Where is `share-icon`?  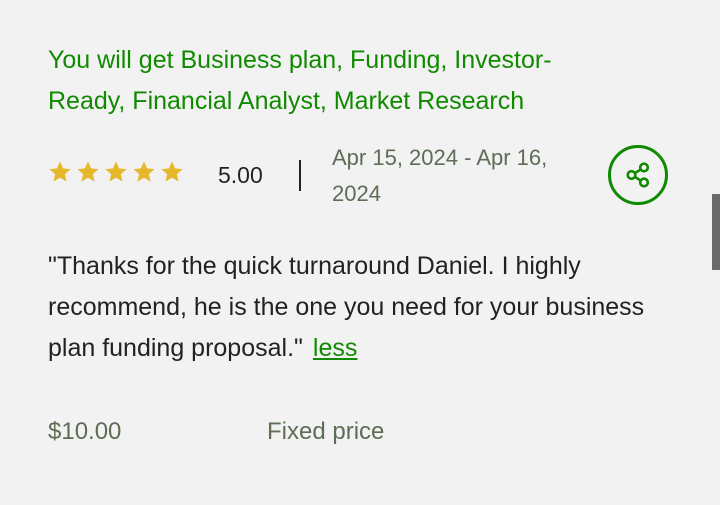 share-icon is located at coordinates (638, 175).